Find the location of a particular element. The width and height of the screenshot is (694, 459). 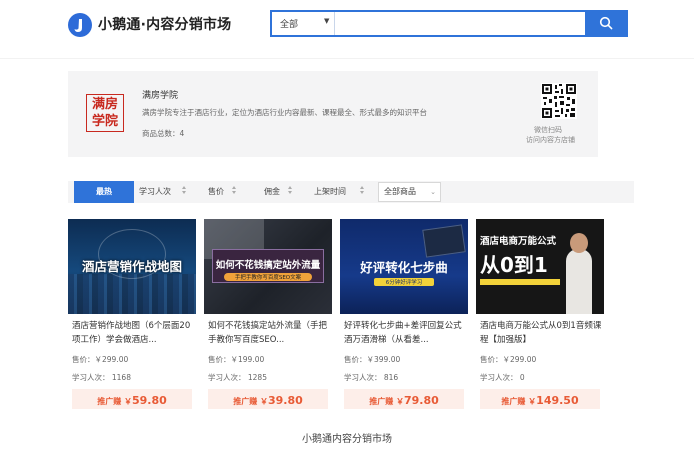

search-input is located at coordinates (461, 23).